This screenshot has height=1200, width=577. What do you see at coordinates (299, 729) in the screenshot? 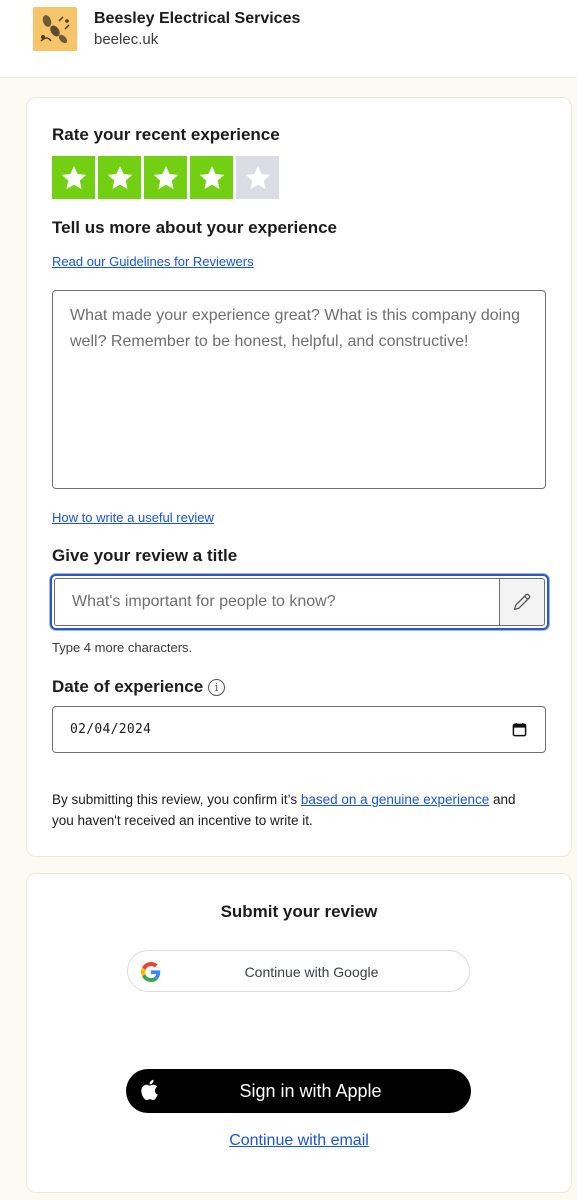
I see `date-input: 02/04/2024` at bounding box center [299, 729].